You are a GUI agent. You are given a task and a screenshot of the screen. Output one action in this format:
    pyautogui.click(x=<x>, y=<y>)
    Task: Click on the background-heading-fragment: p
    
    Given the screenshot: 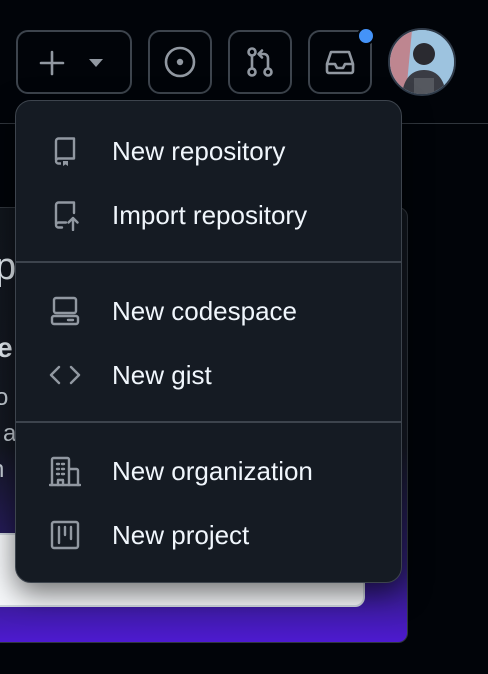 What is the action you would take?
    pyautogui.click(x=8, y=267)
    